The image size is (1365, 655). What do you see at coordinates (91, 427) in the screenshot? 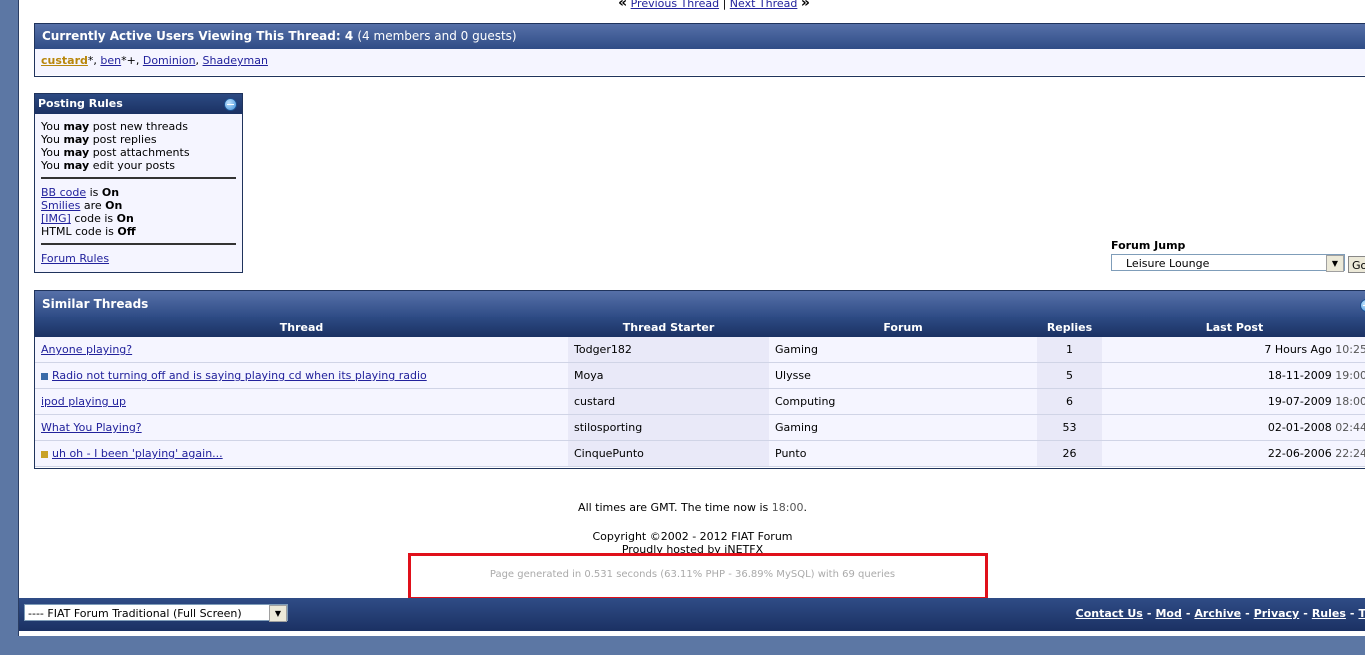
I see `thread-link: What You Playing?` at bounding box center [91, 427].